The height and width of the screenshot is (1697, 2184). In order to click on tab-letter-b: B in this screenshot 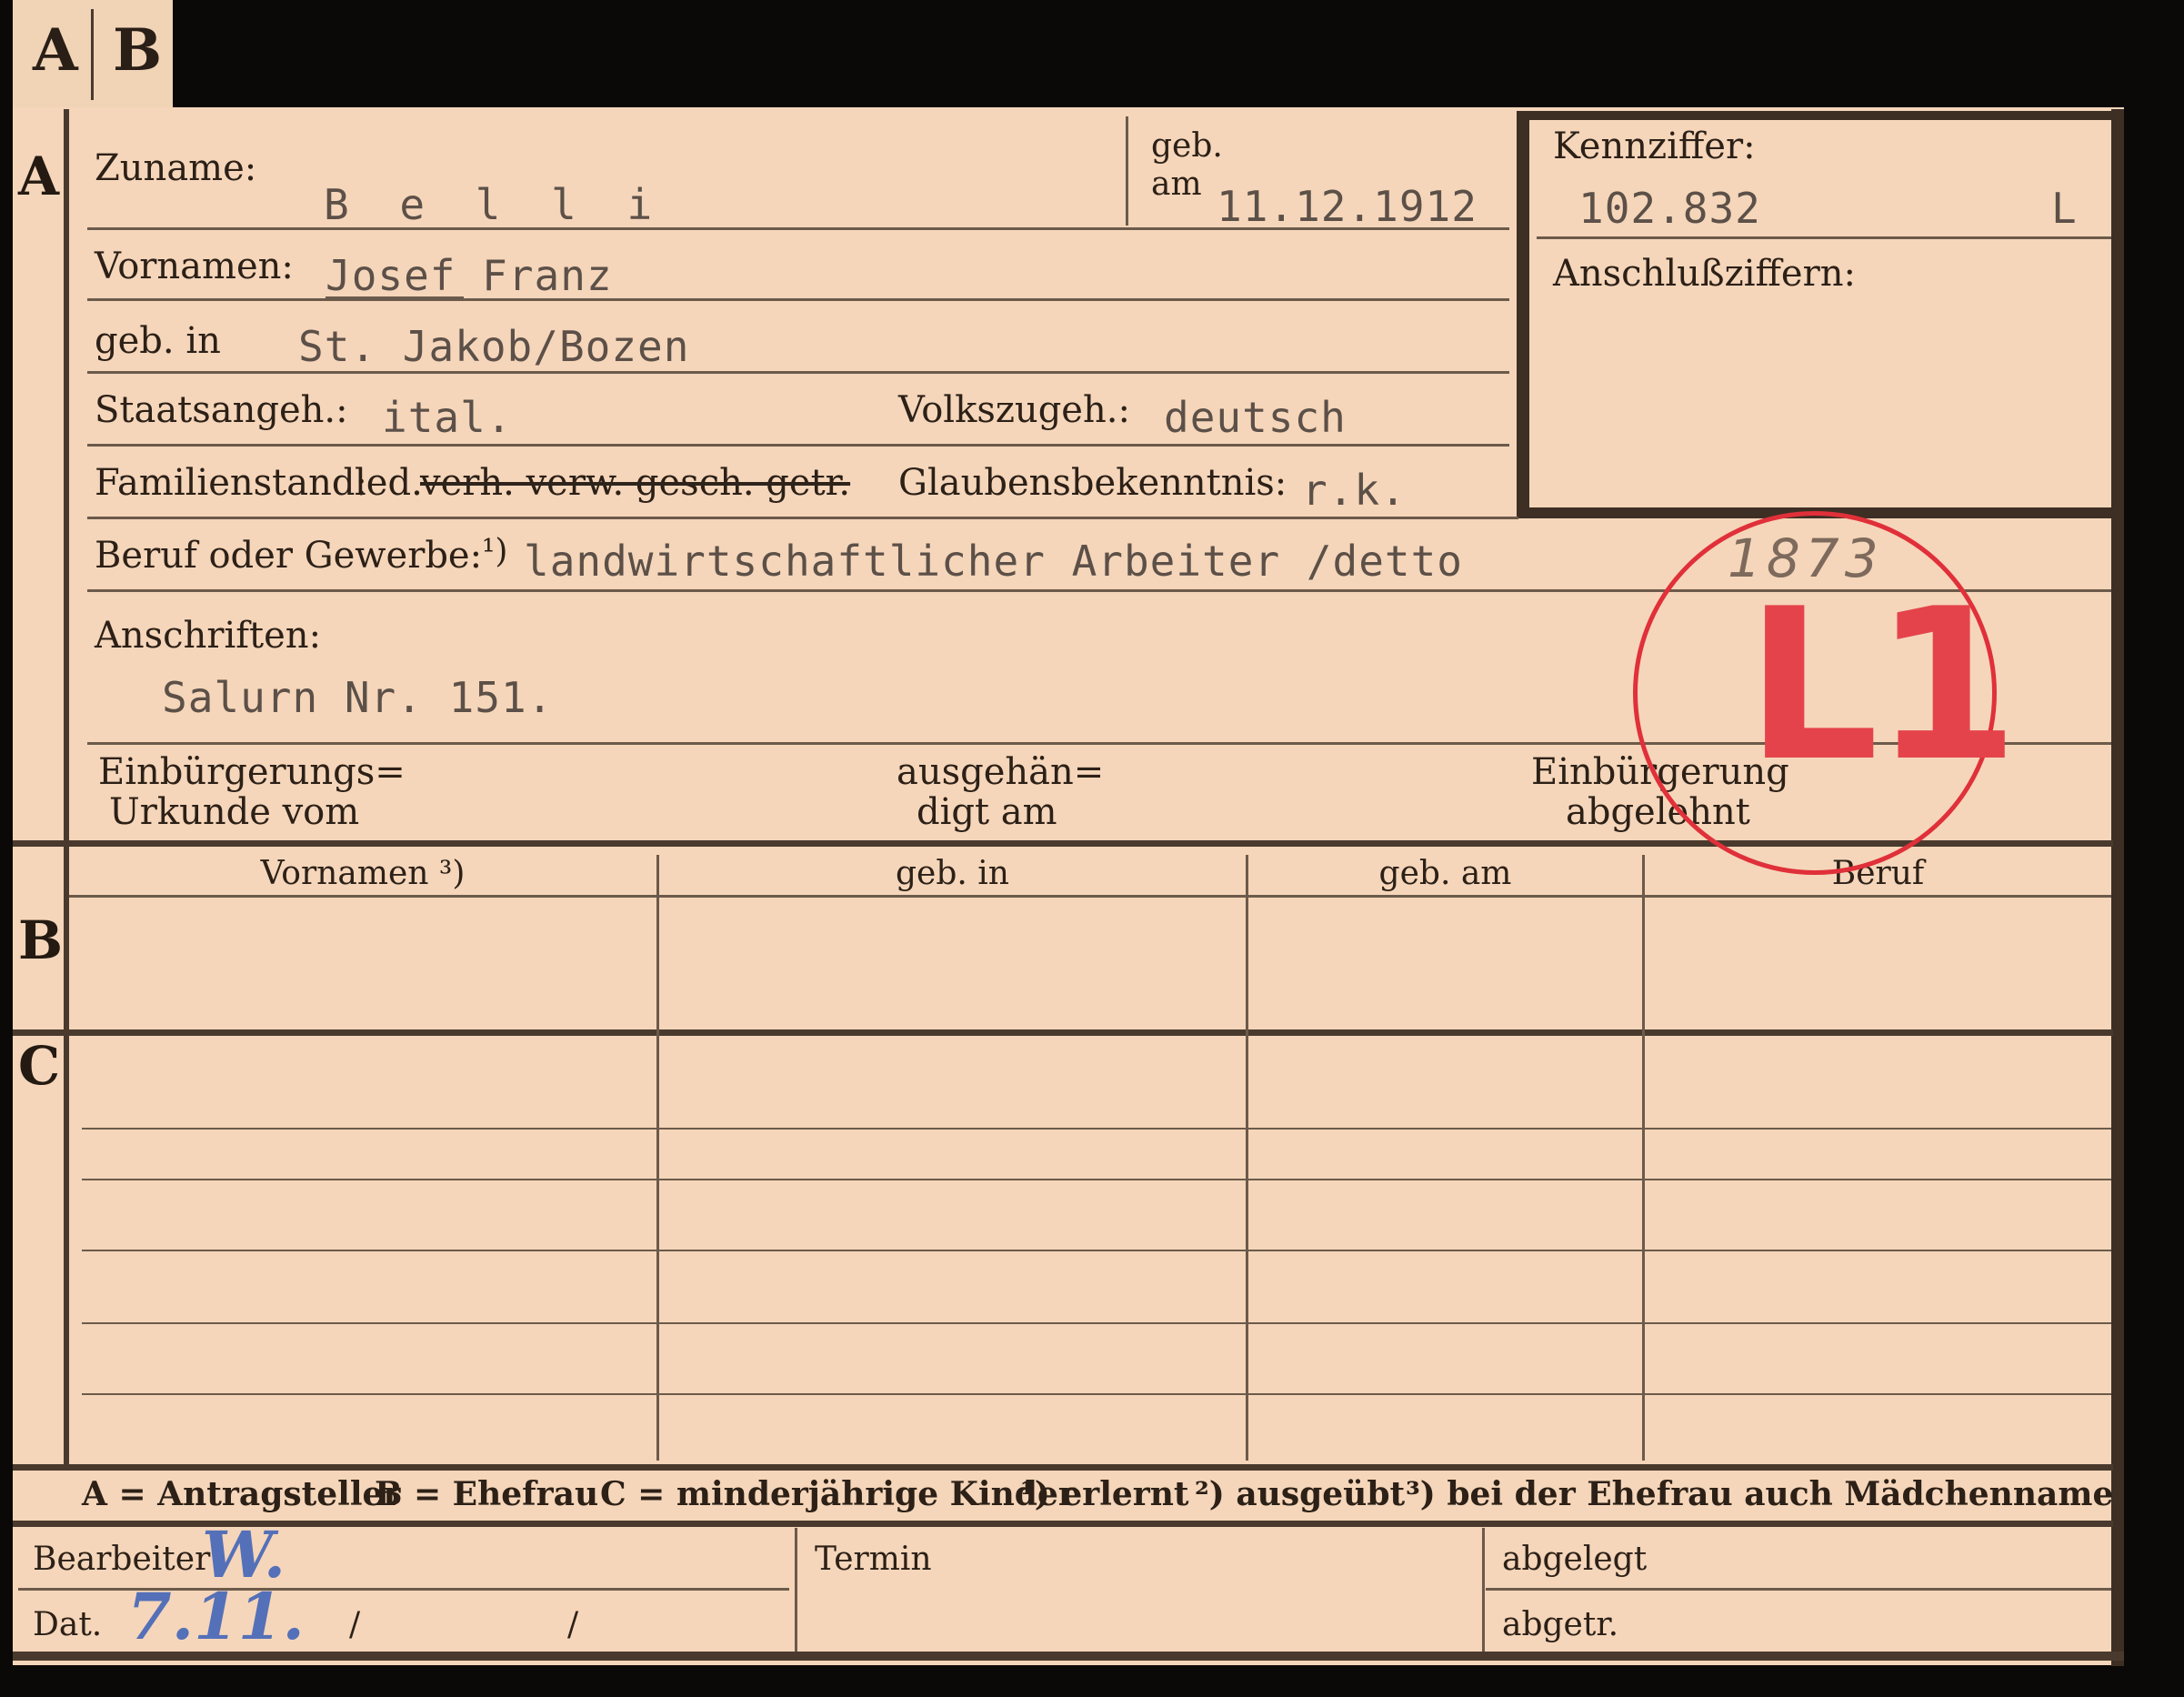, I will do `click(138, 50)`.